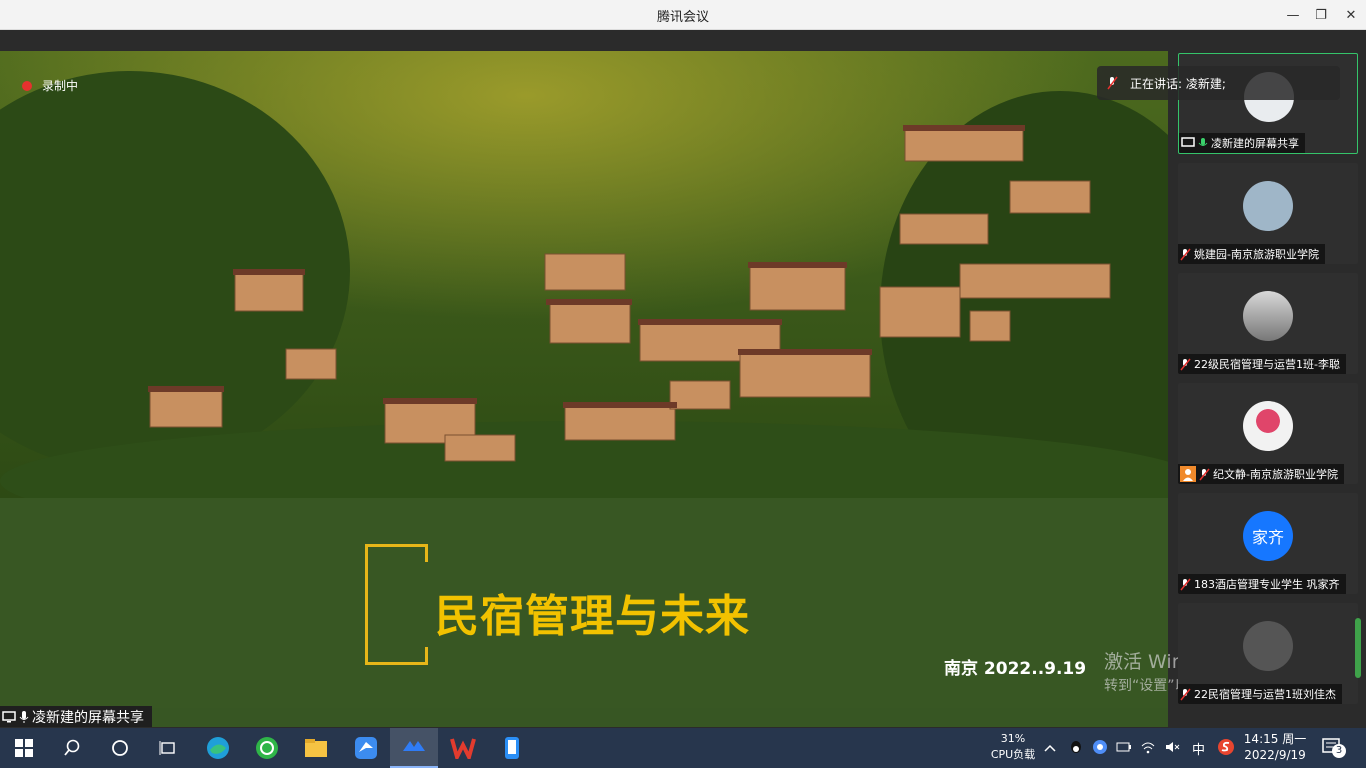 This screenshot has height=768, width=1366. I want to click on user-icon, so click(1188, 474).